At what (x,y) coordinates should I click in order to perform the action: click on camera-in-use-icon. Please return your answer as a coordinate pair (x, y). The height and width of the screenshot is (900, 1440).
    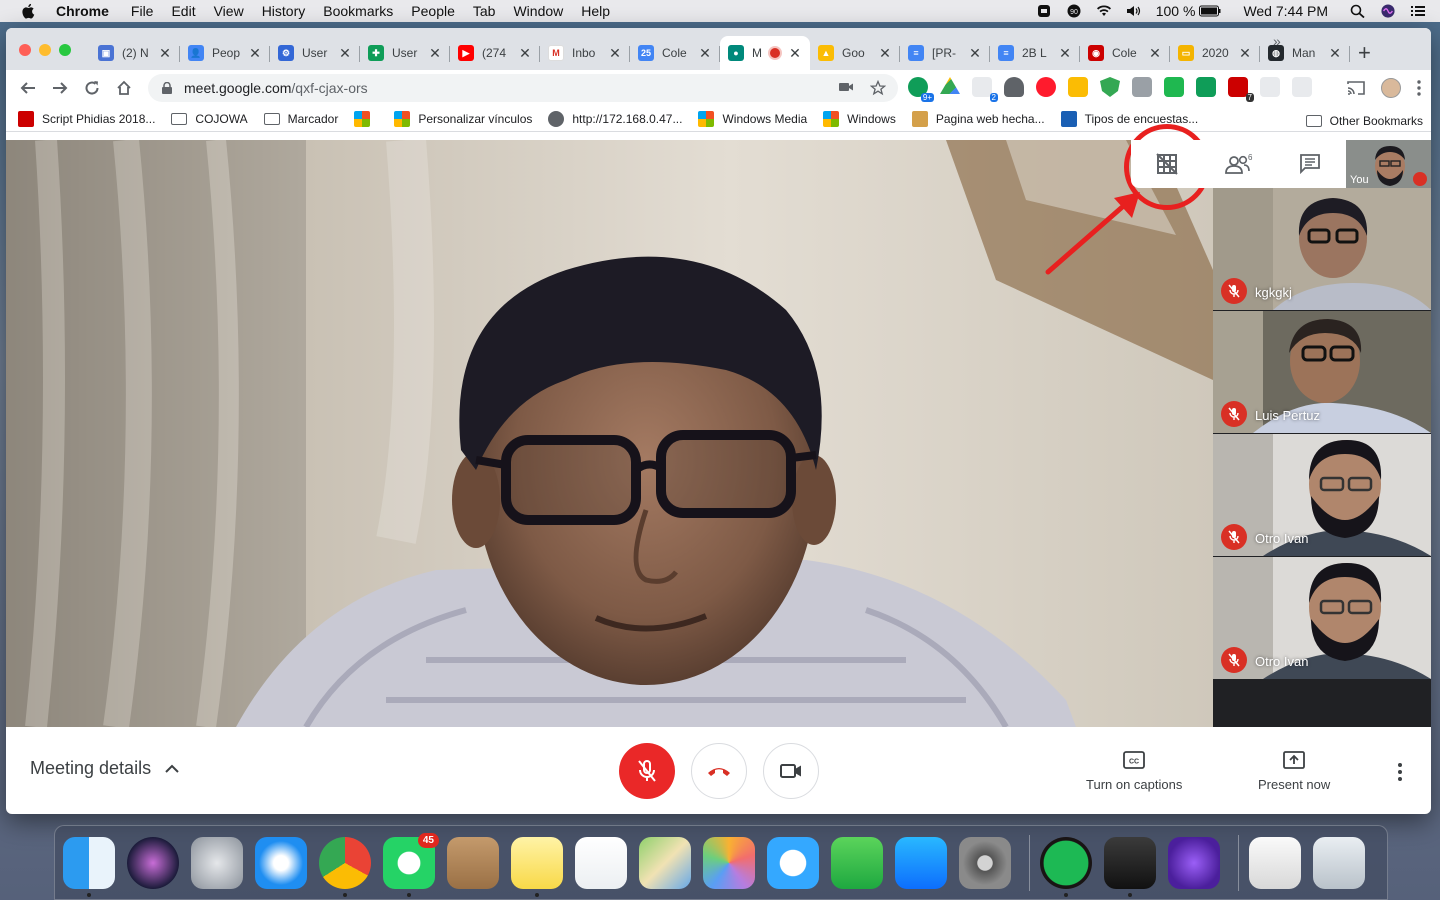
    Looking at the image, I should click on (846, 87).